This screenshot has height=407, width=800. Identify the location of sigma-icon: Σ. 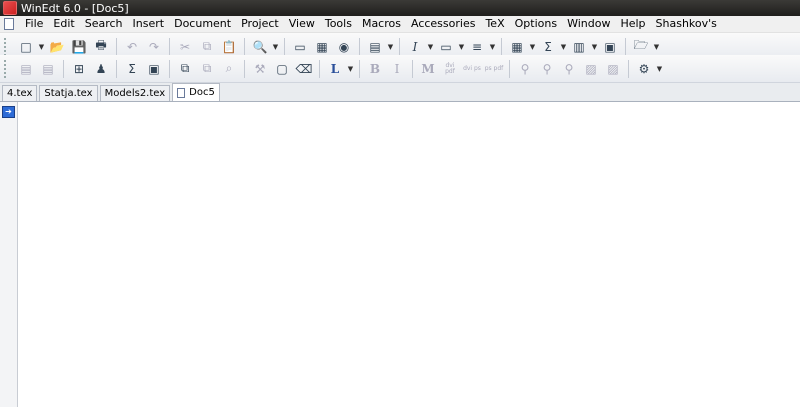
(132, 69).